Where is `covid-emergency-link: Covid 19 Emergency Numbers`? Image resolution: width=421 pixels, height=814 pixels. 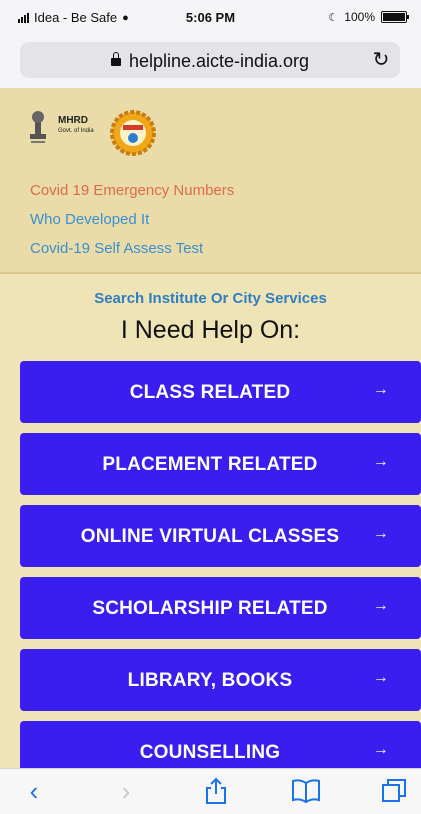
covid-emergency-link: Covid 19 Emergency Numbers is located at coordinates (132, 190).